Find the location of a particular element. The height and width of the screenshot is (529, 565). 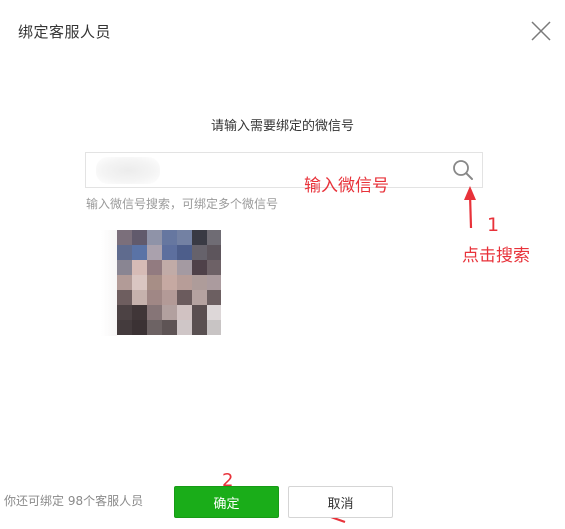

avatar is located at coordinates (161, 283).